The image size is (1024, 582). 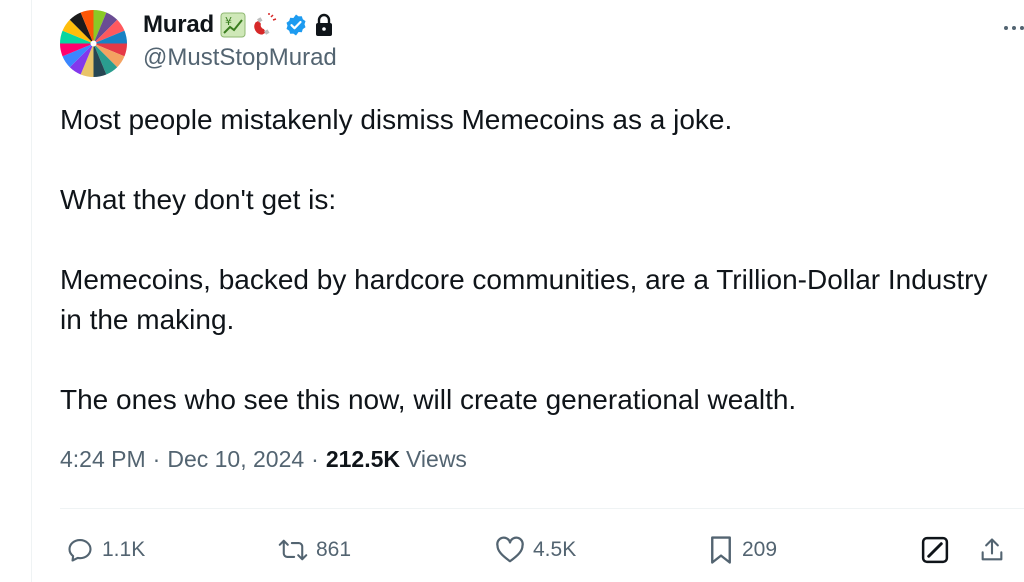 I want to click on avatar, so click(x=93, y=43).